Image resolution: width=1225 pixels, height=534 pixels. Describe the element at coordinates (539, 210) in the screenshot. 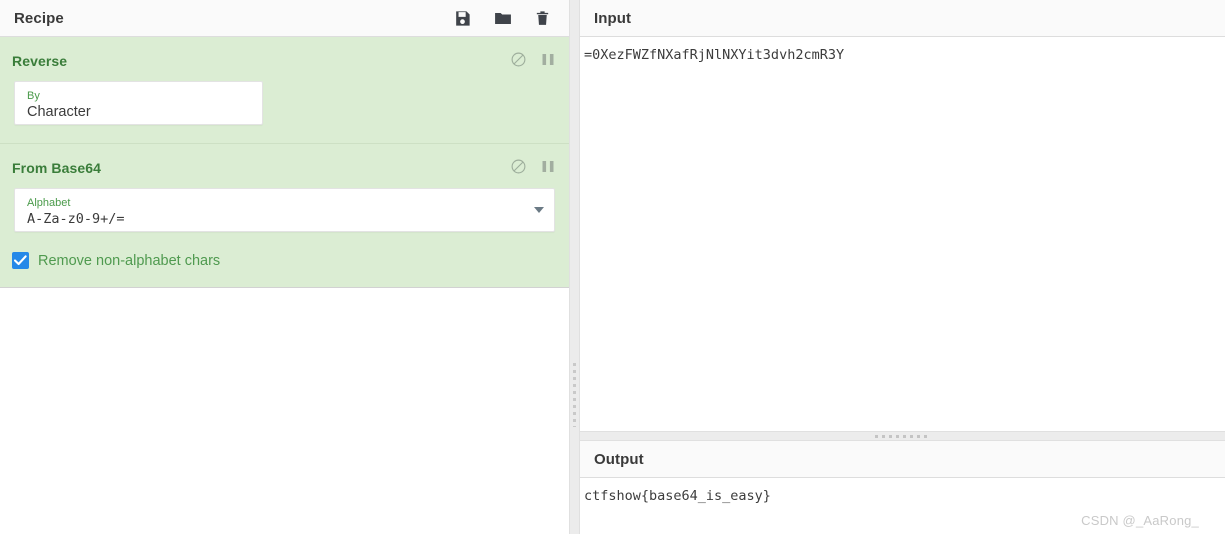

I see `chevron-down-icon` at that location.